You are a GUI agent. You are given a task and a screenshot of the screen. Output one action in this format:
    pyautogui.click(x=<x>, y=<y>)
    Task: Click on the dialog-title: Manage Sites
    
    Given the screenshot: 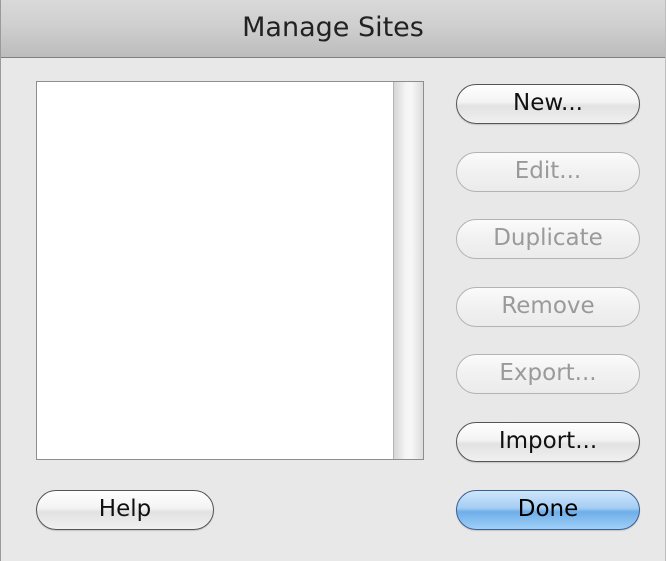 What is the action you would take?
    pyautogui.click(x=333, y=27)
    